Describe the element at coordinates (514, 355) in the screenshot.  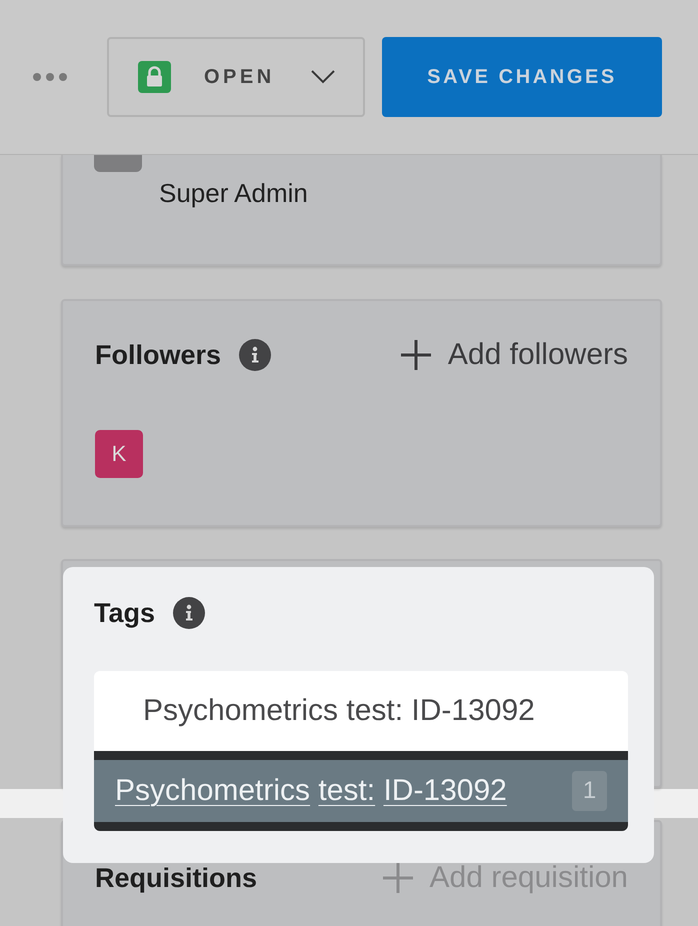
I see `add-followers-button: Add followers` at that location.